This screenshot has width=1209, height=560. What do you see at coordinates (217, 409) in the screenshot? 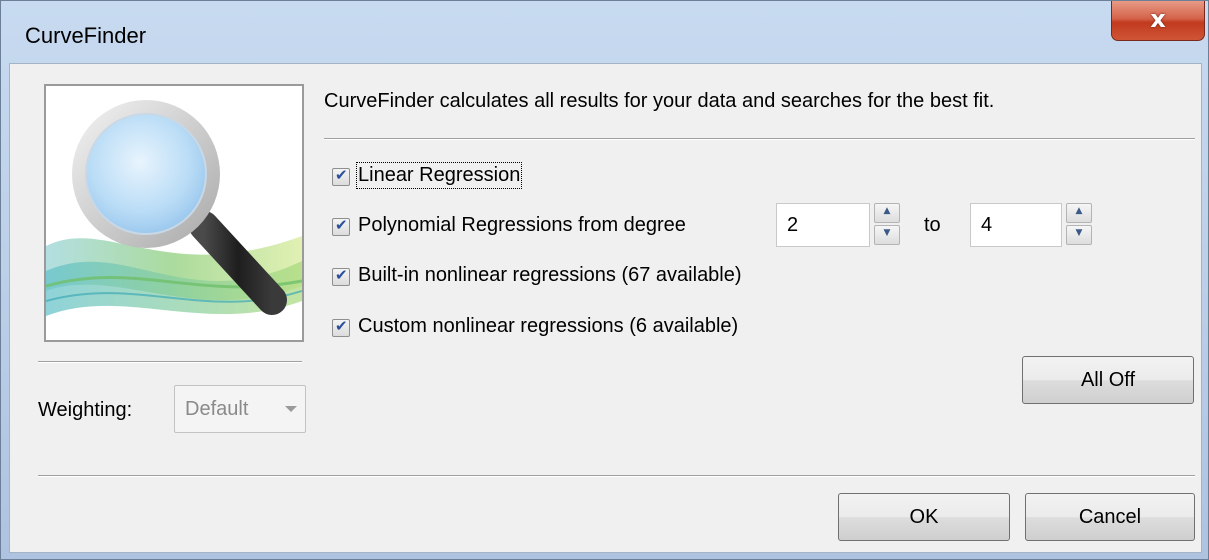
I see `weighting-value: Default` at bounding box center [217, 409].